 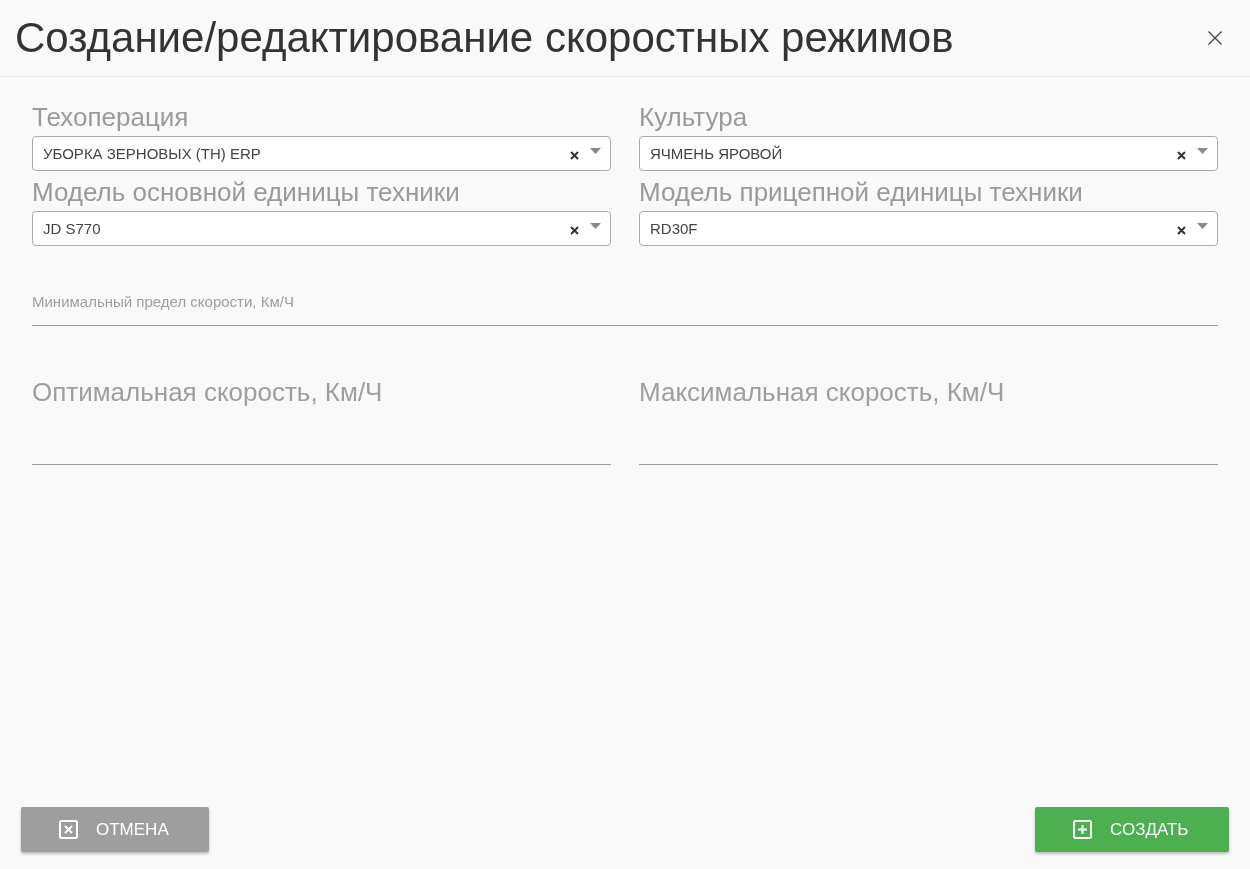 I want to click on close-square-icon, so click(x=68, y=829).